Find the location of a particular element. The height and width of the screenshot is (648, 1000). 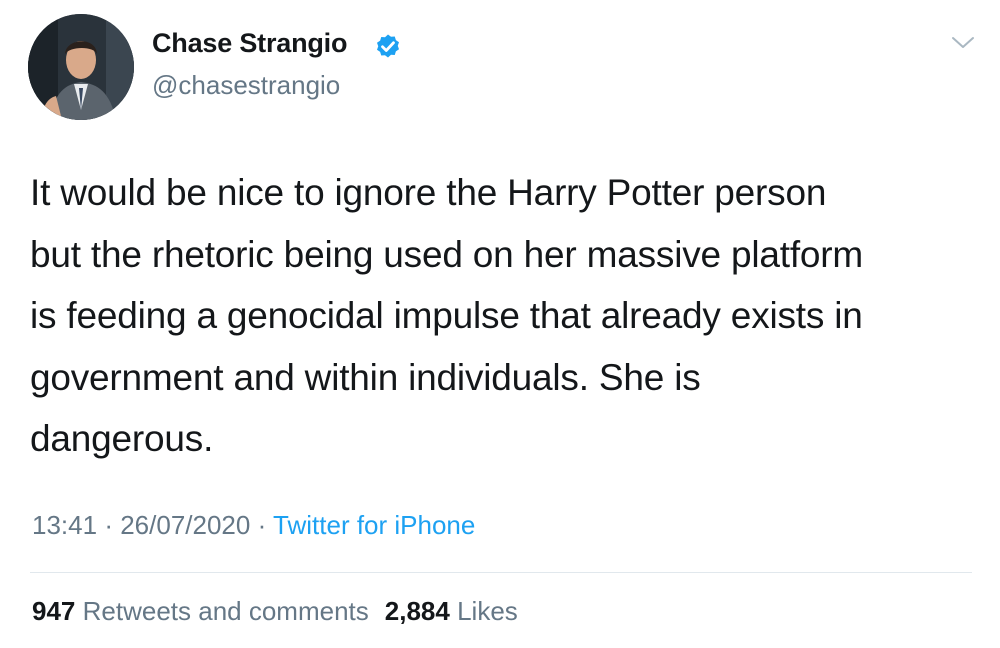

verified-badge-icon is located at coordinates (388, 46).